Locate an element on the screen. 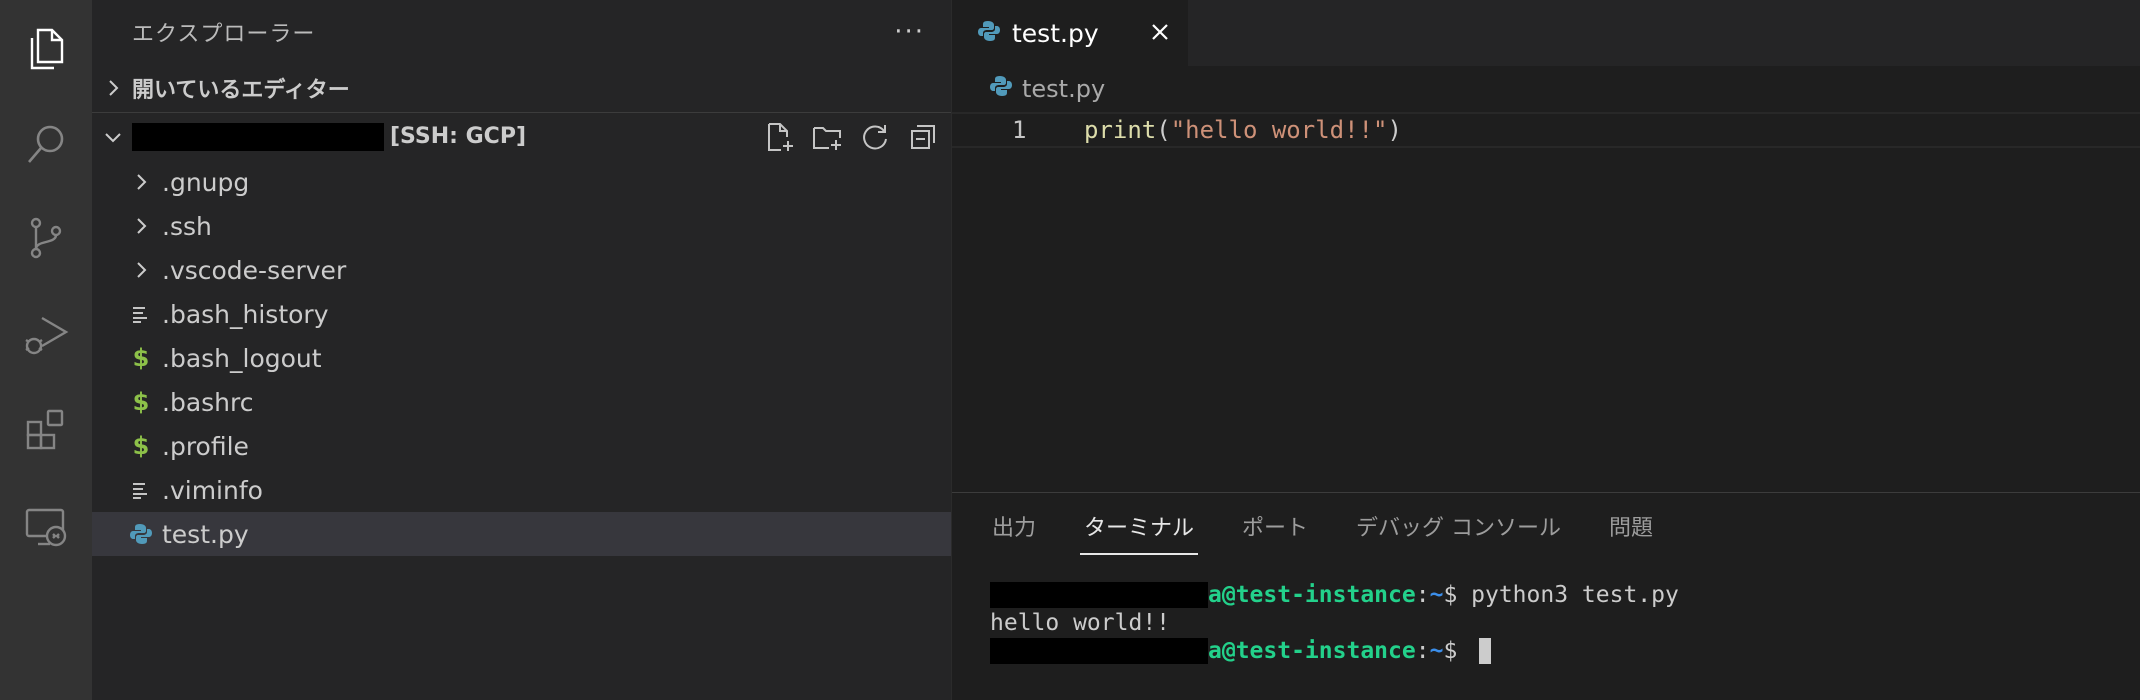  new-folder-icon is located at coordinates (827, 137).